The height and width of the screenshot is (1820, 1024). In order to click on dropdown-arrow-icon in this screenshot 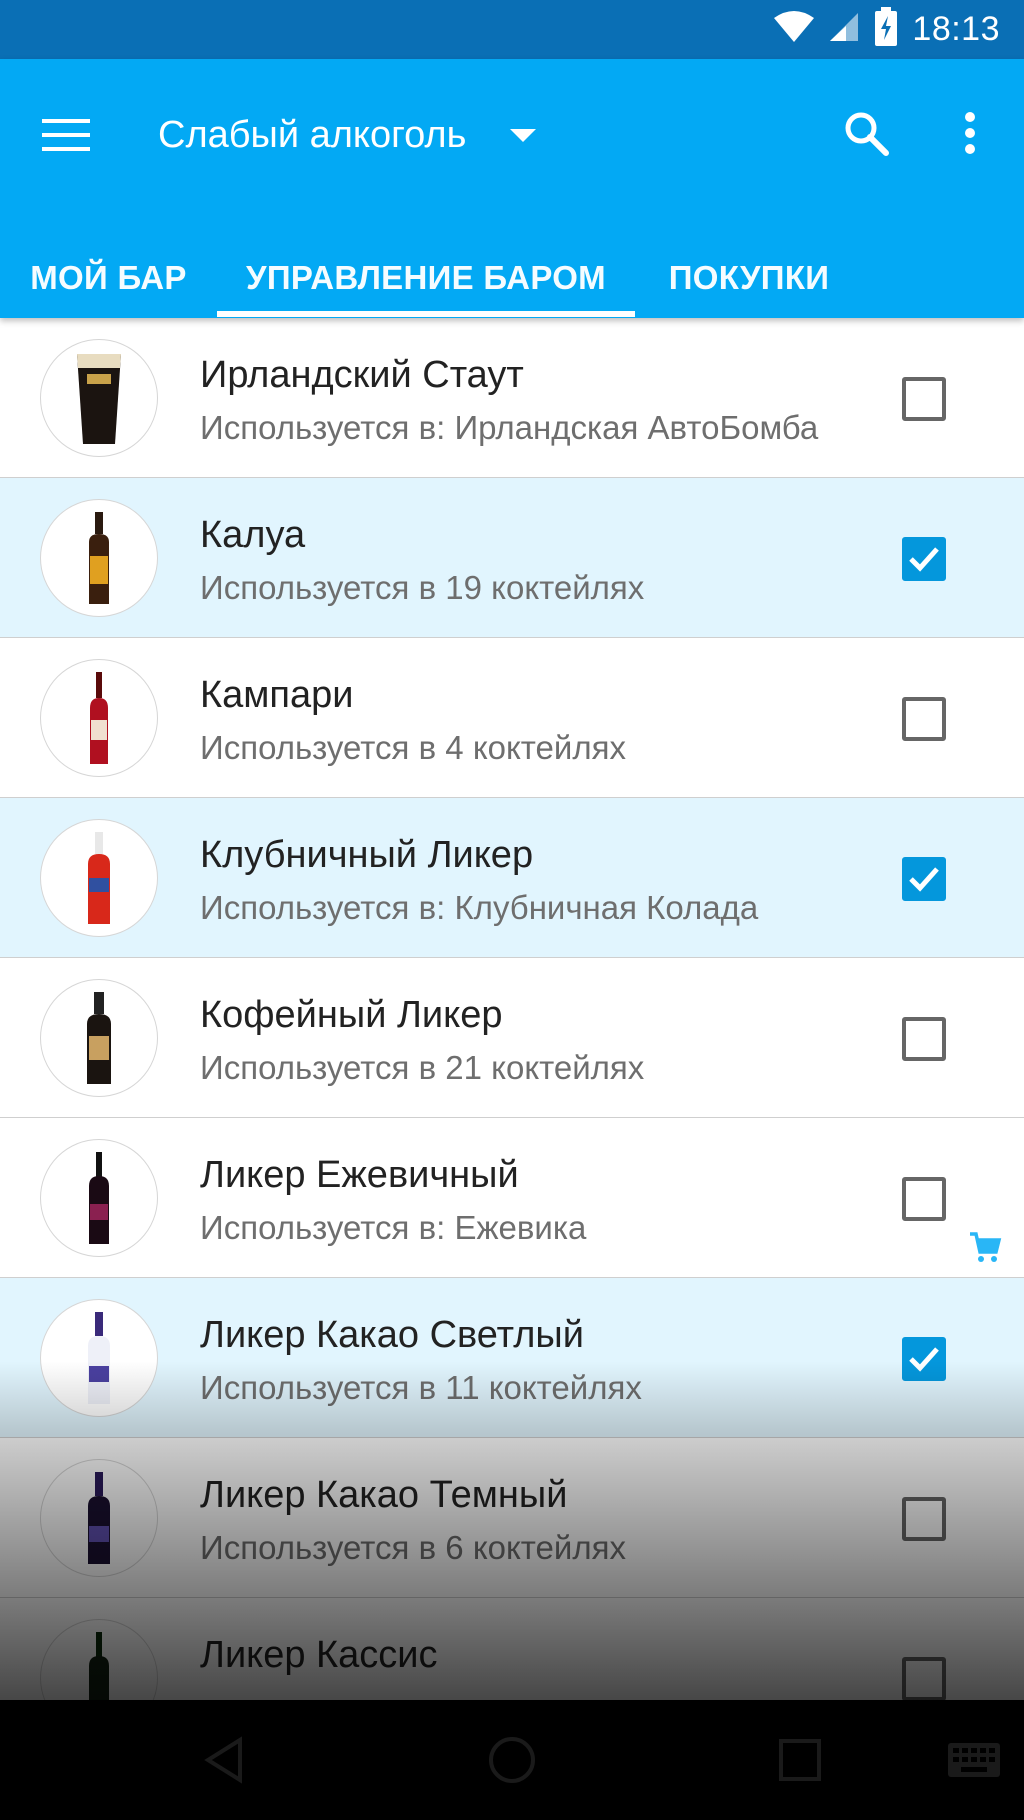, I will do `click(523, 135)`.